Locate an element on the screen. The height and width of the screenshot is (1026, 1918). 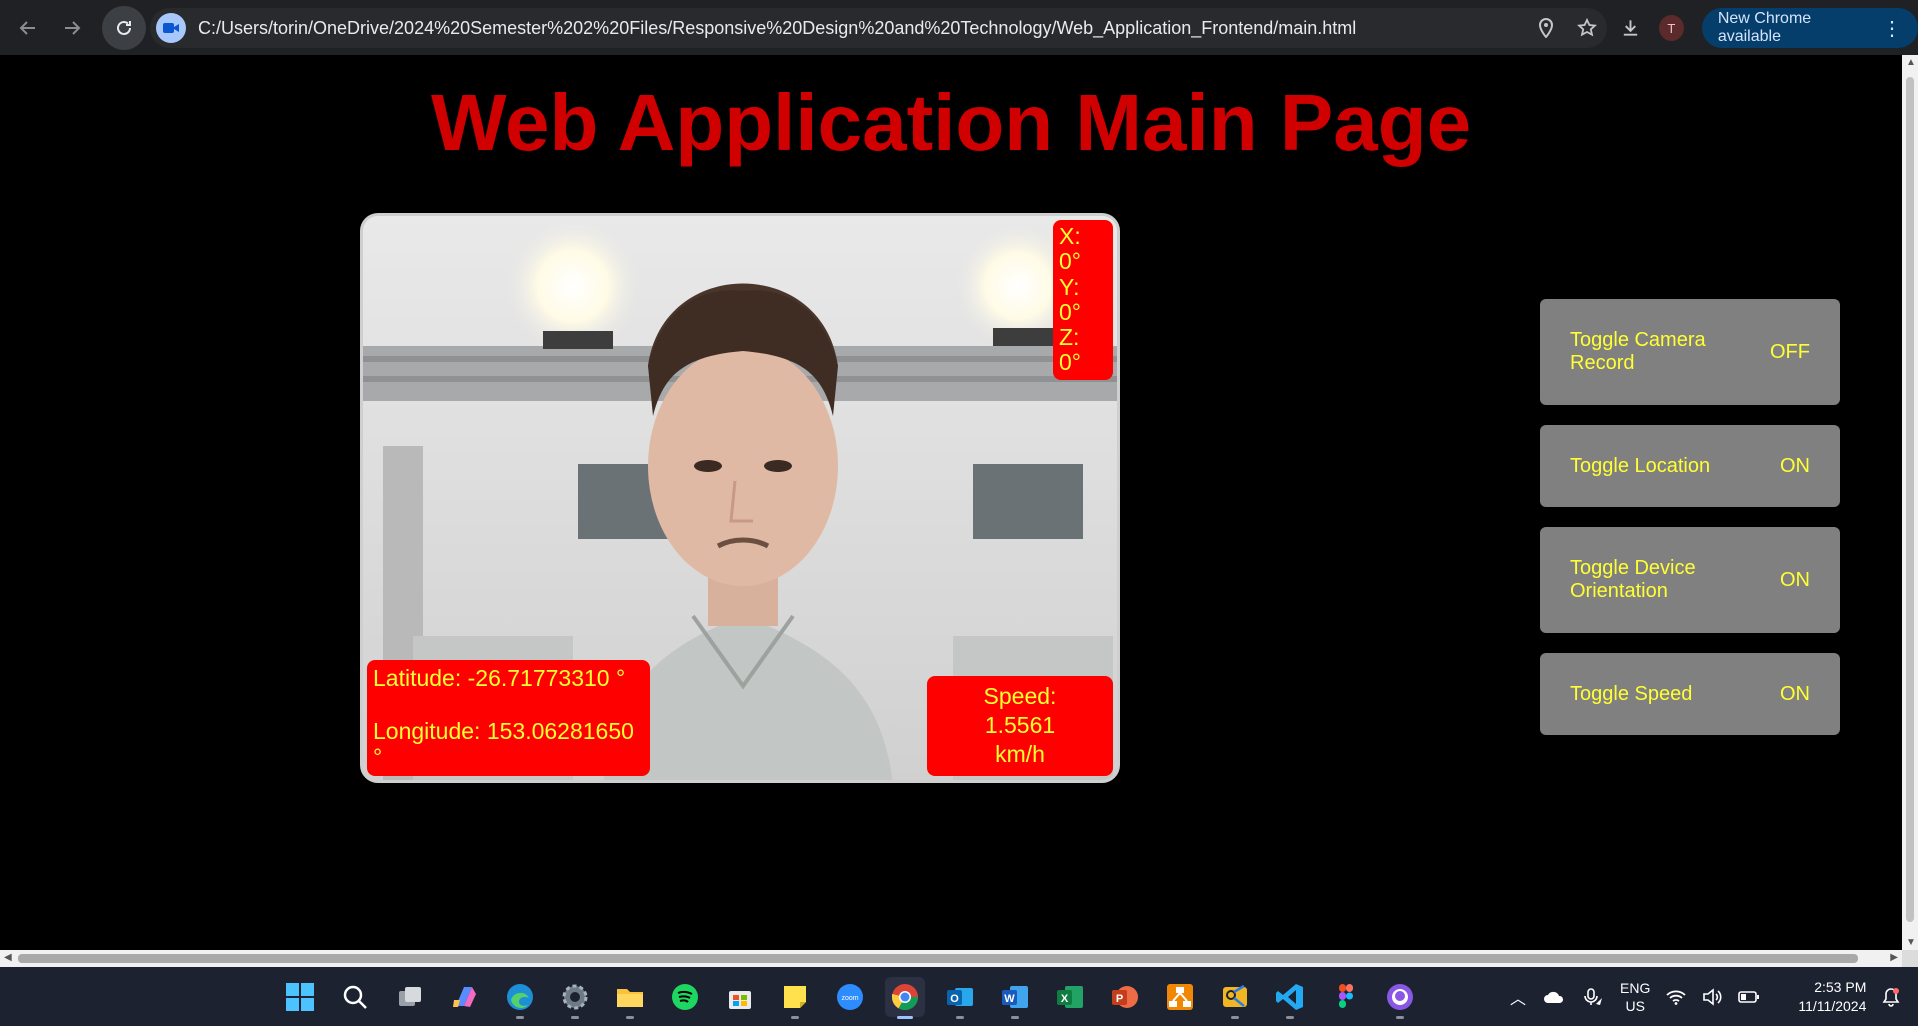
figma-icon is located at coordinates (1346, 995).